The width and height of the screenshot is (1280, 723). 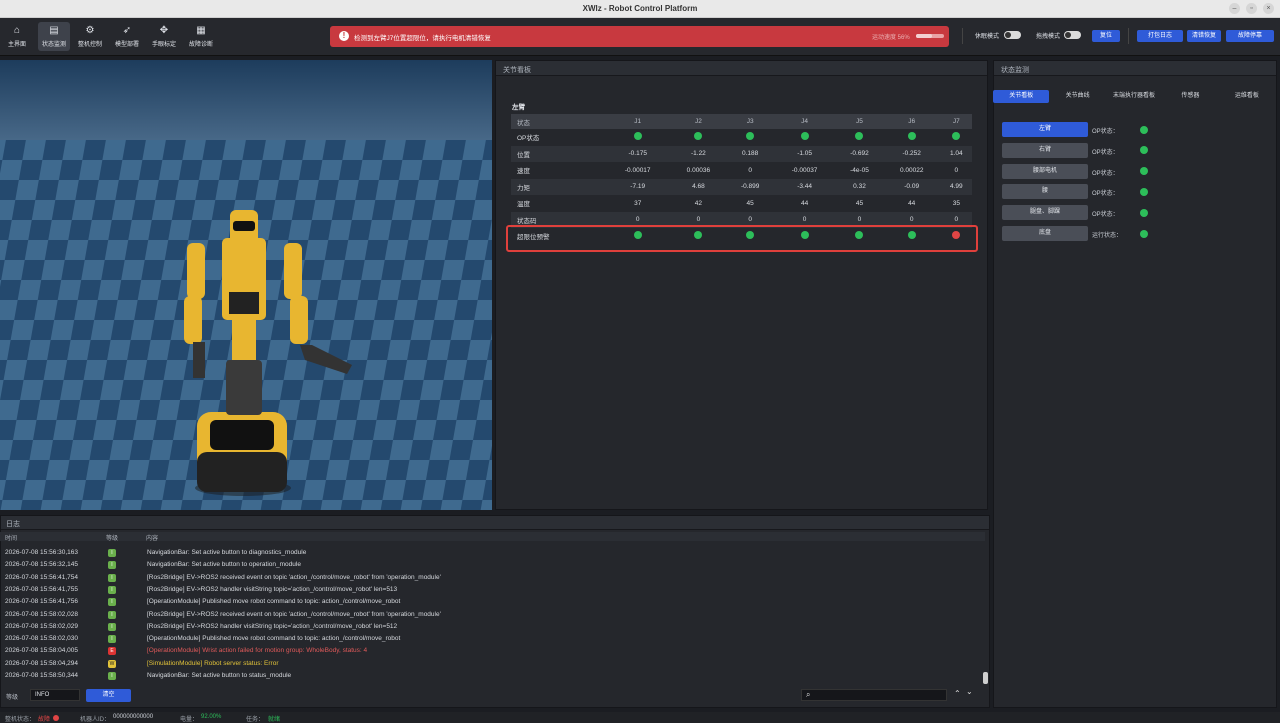 I want to click on status-item-button: 左臂, so click(x=1045, y=129).